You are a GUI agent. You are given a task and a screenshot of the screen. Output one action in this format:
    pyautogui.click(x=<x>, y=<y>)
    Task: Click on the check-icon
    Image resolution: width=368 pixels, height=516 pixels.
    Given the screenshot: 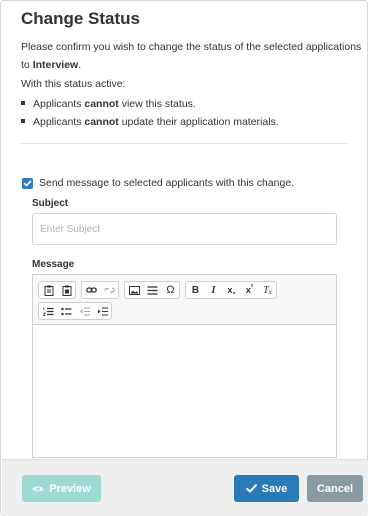 What is the action you would take?
    pyautogui.click(x=251, y=488)
    